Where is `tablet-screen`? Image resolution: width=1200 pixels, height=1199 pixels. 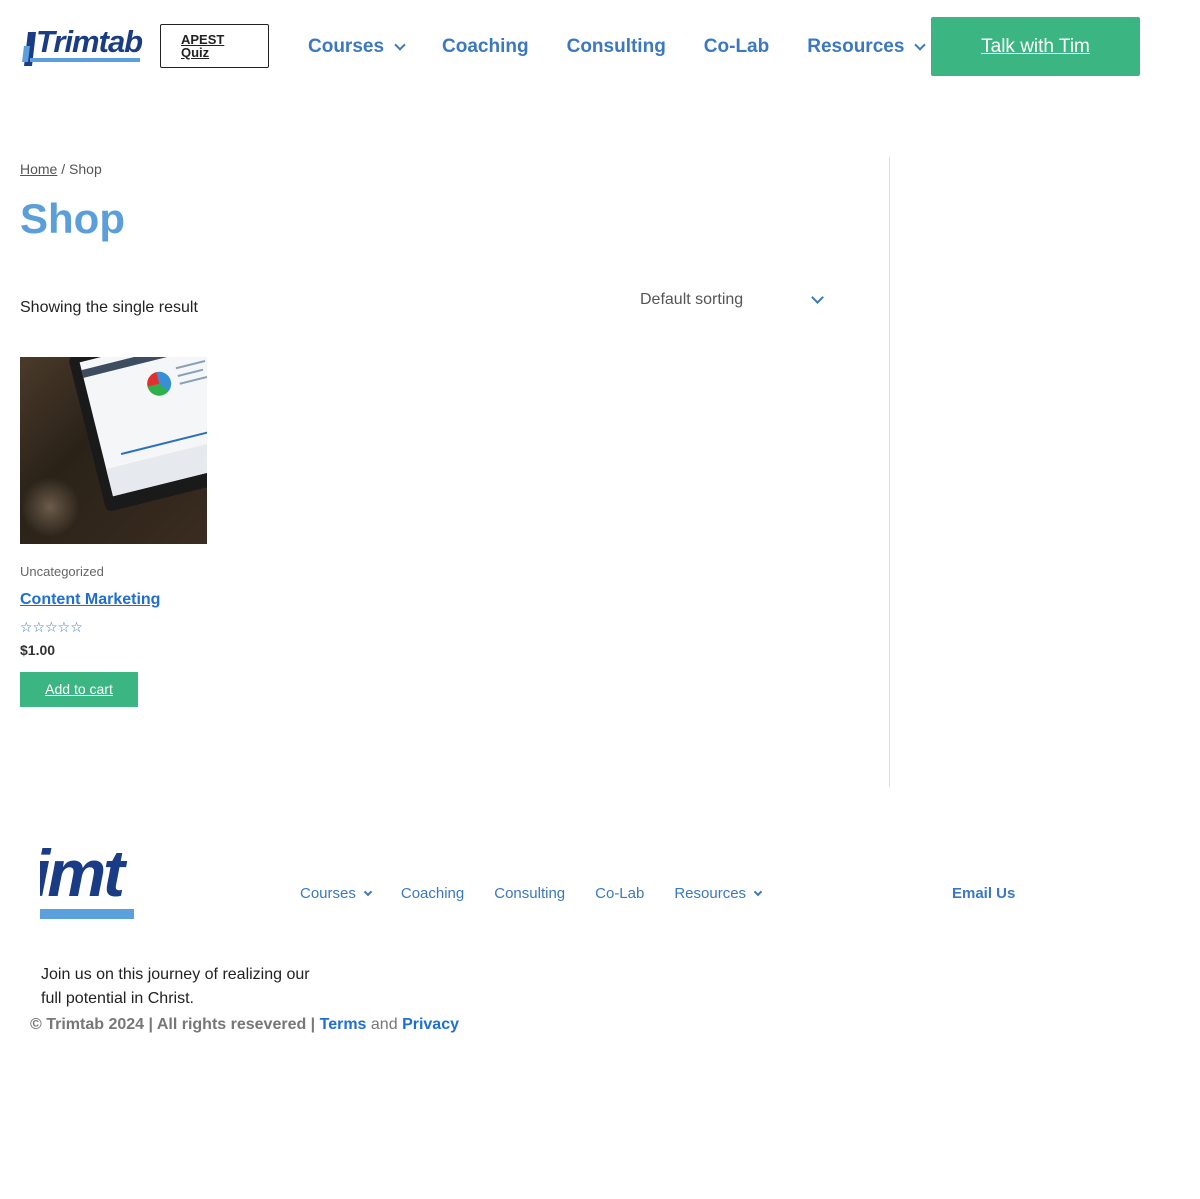 tablet-screen is located at coordinates (143, 427).